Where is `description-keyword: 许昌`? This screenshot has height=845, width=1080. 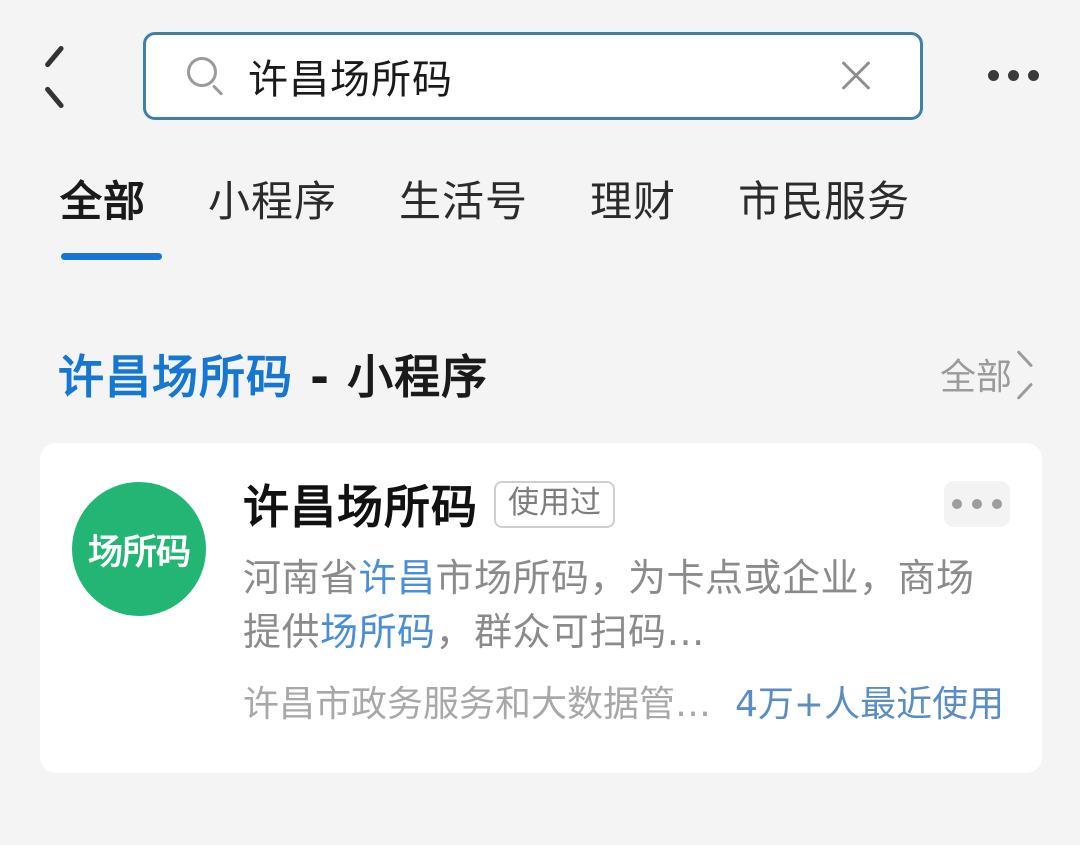
description-keyword: 许昌 is located at coordinates (397, 578).